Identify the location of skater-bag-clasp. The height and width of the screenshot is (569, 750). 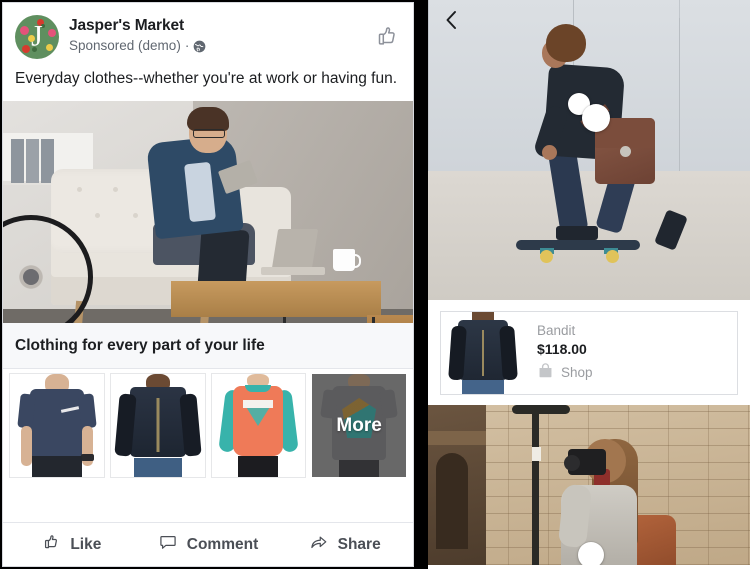
(625, 151).